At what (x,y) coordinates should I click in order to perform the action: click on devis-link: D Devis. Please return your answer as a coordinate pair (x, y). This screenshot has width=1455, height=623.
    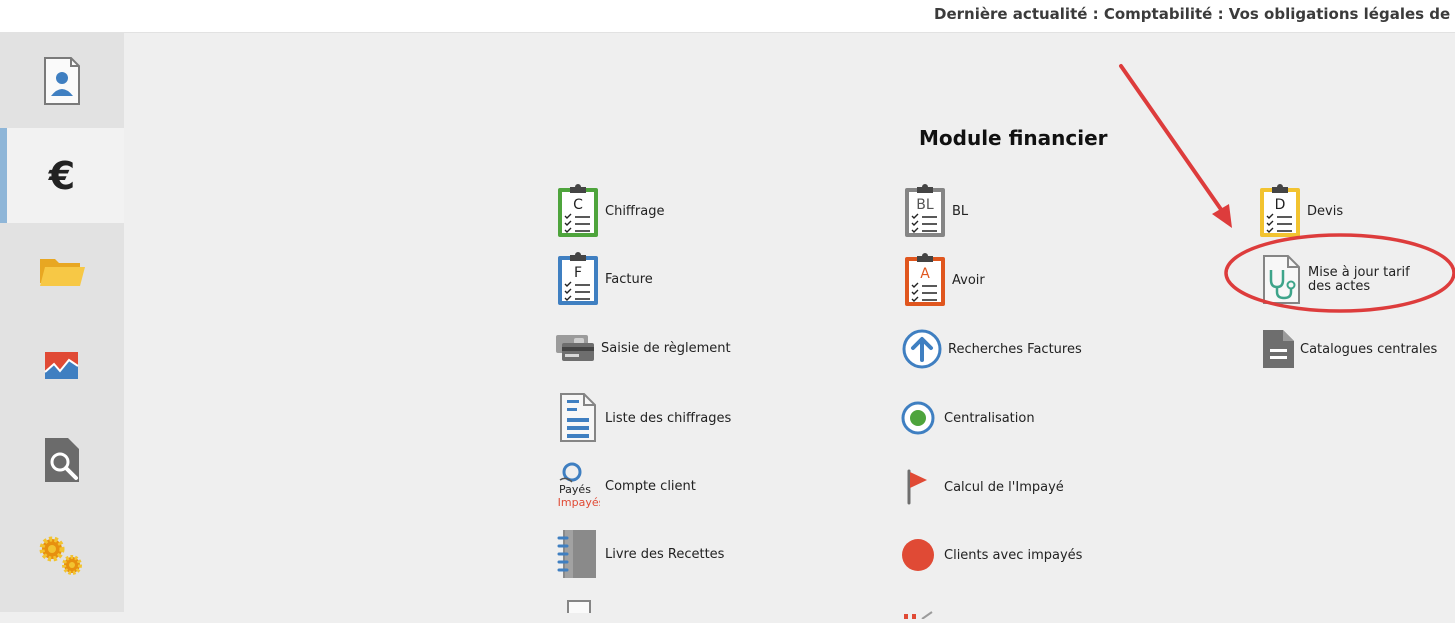
    Looking at the image, I should click on (1300, 211).